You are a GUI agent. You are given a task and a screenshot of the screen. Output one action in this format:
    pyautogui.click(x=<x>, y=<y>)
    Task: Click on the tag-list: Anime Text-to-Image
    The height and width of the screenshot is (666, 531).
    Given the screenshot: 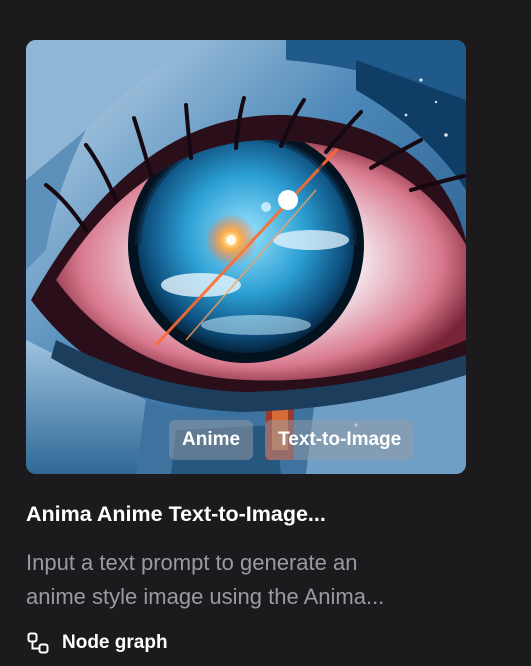 What is the action you would take?
    pyautogui.click(x=292, y=440)
    